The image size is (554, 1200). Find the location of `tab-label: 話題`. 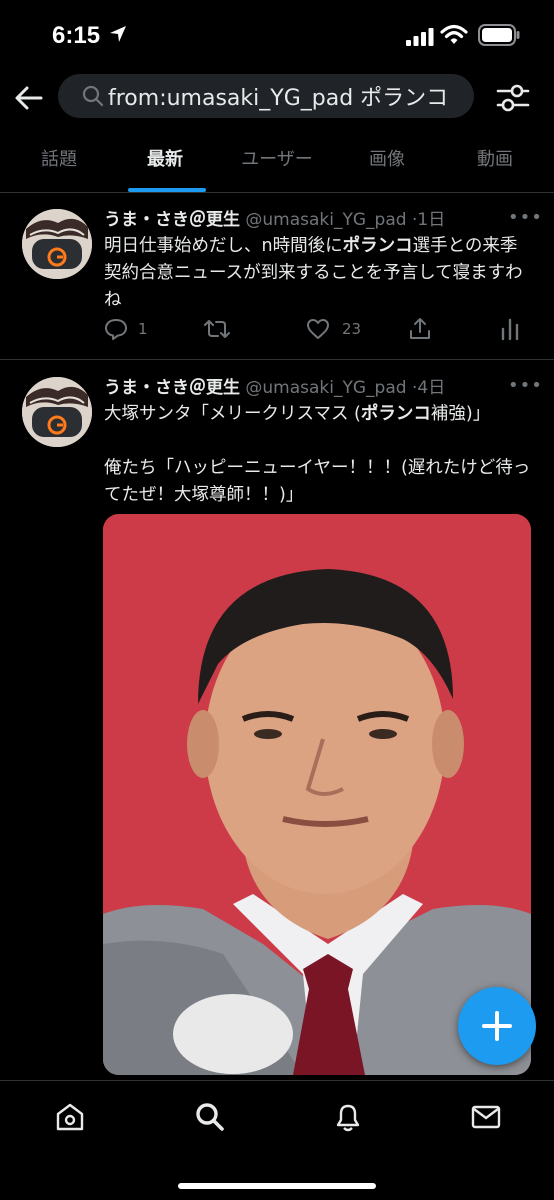

tab-label: 話題 is located at coordinates (59, 159).